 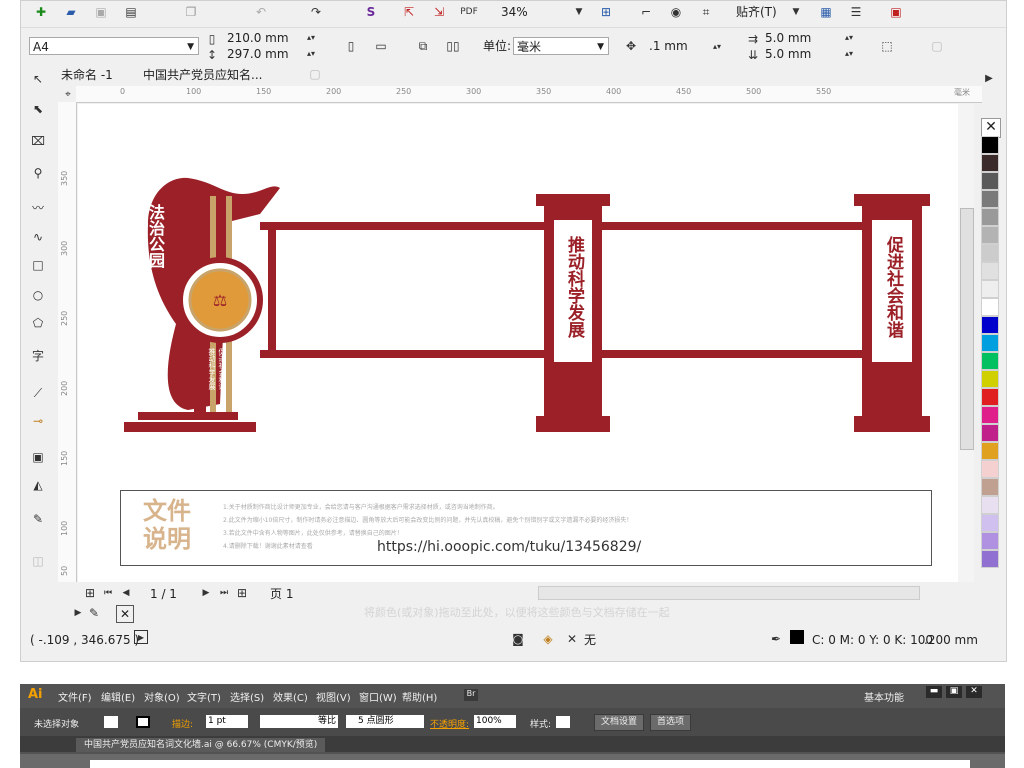 What do you see at coordinates (423, 46) in the screenshot?
I see `all-pages-icon: ⧉` at bounding box center [423, 46].